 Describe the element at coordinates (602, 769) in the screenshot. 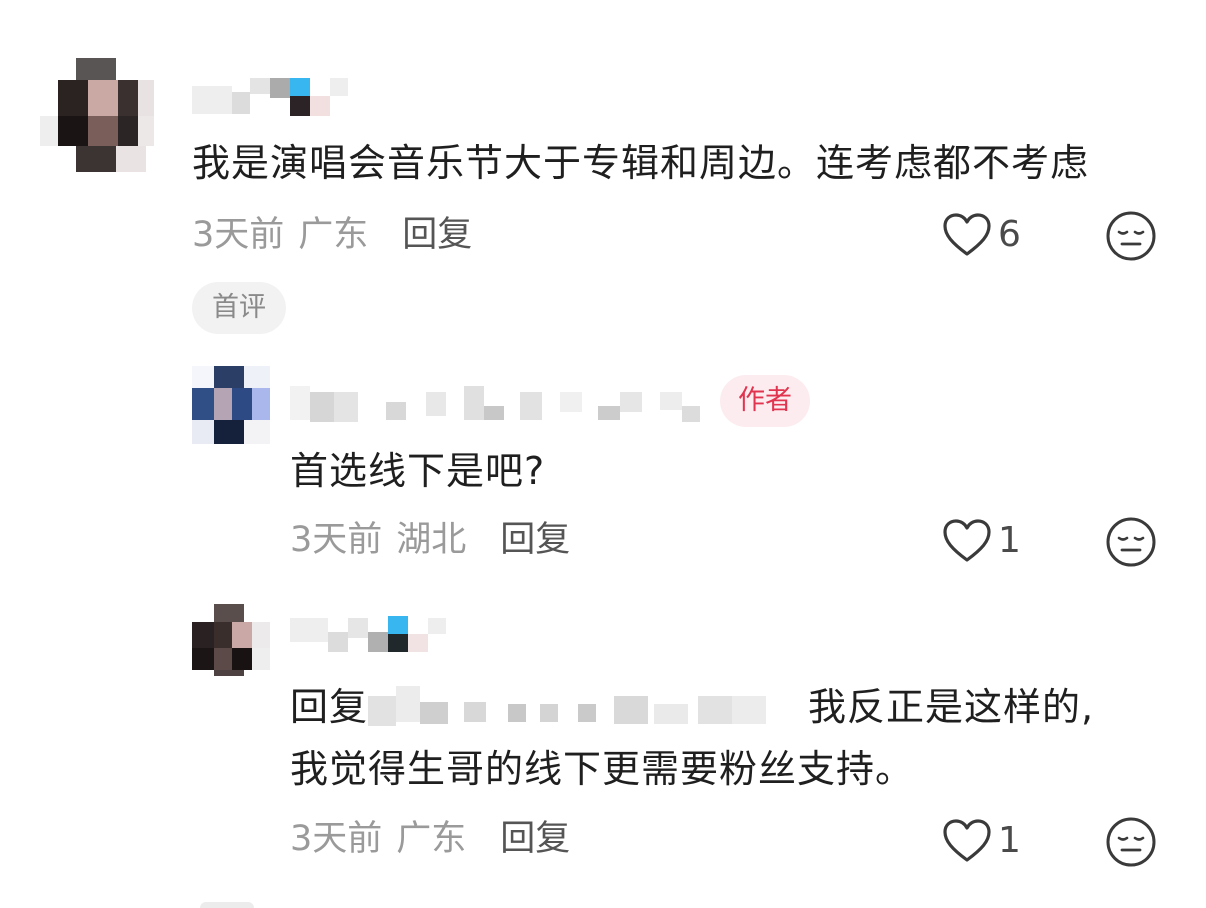

I see `reply-line-2: 我觉得生哥的线下更需要粉丝支持。` at that location.